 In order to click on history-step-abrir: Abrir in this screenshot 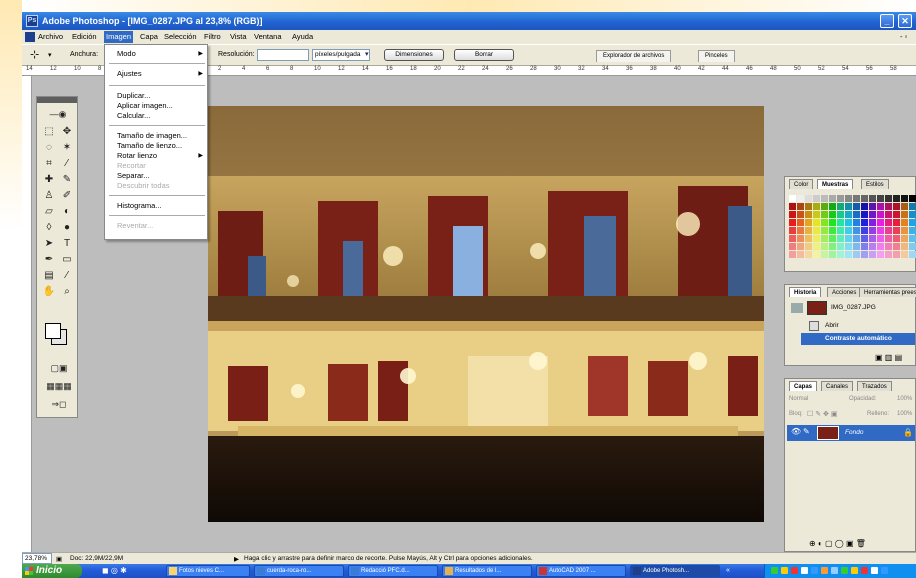, I will do `click(832, 325)`.